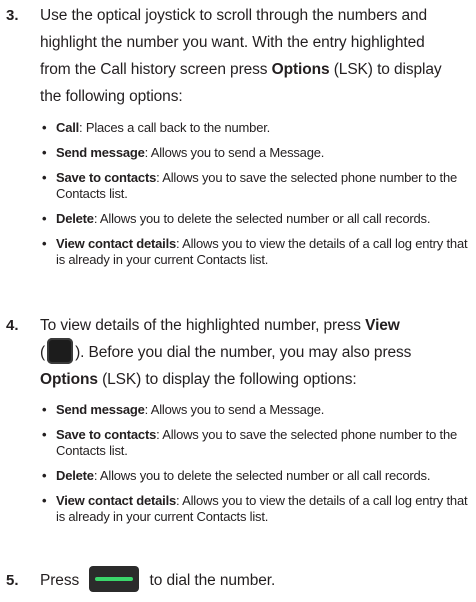 The height and width of the screenshot is (602, 476). What do you see at coordinates (62, 580) in the screenshot?
I see `step-5-text-a: Press` at bounding box center [62, 580].